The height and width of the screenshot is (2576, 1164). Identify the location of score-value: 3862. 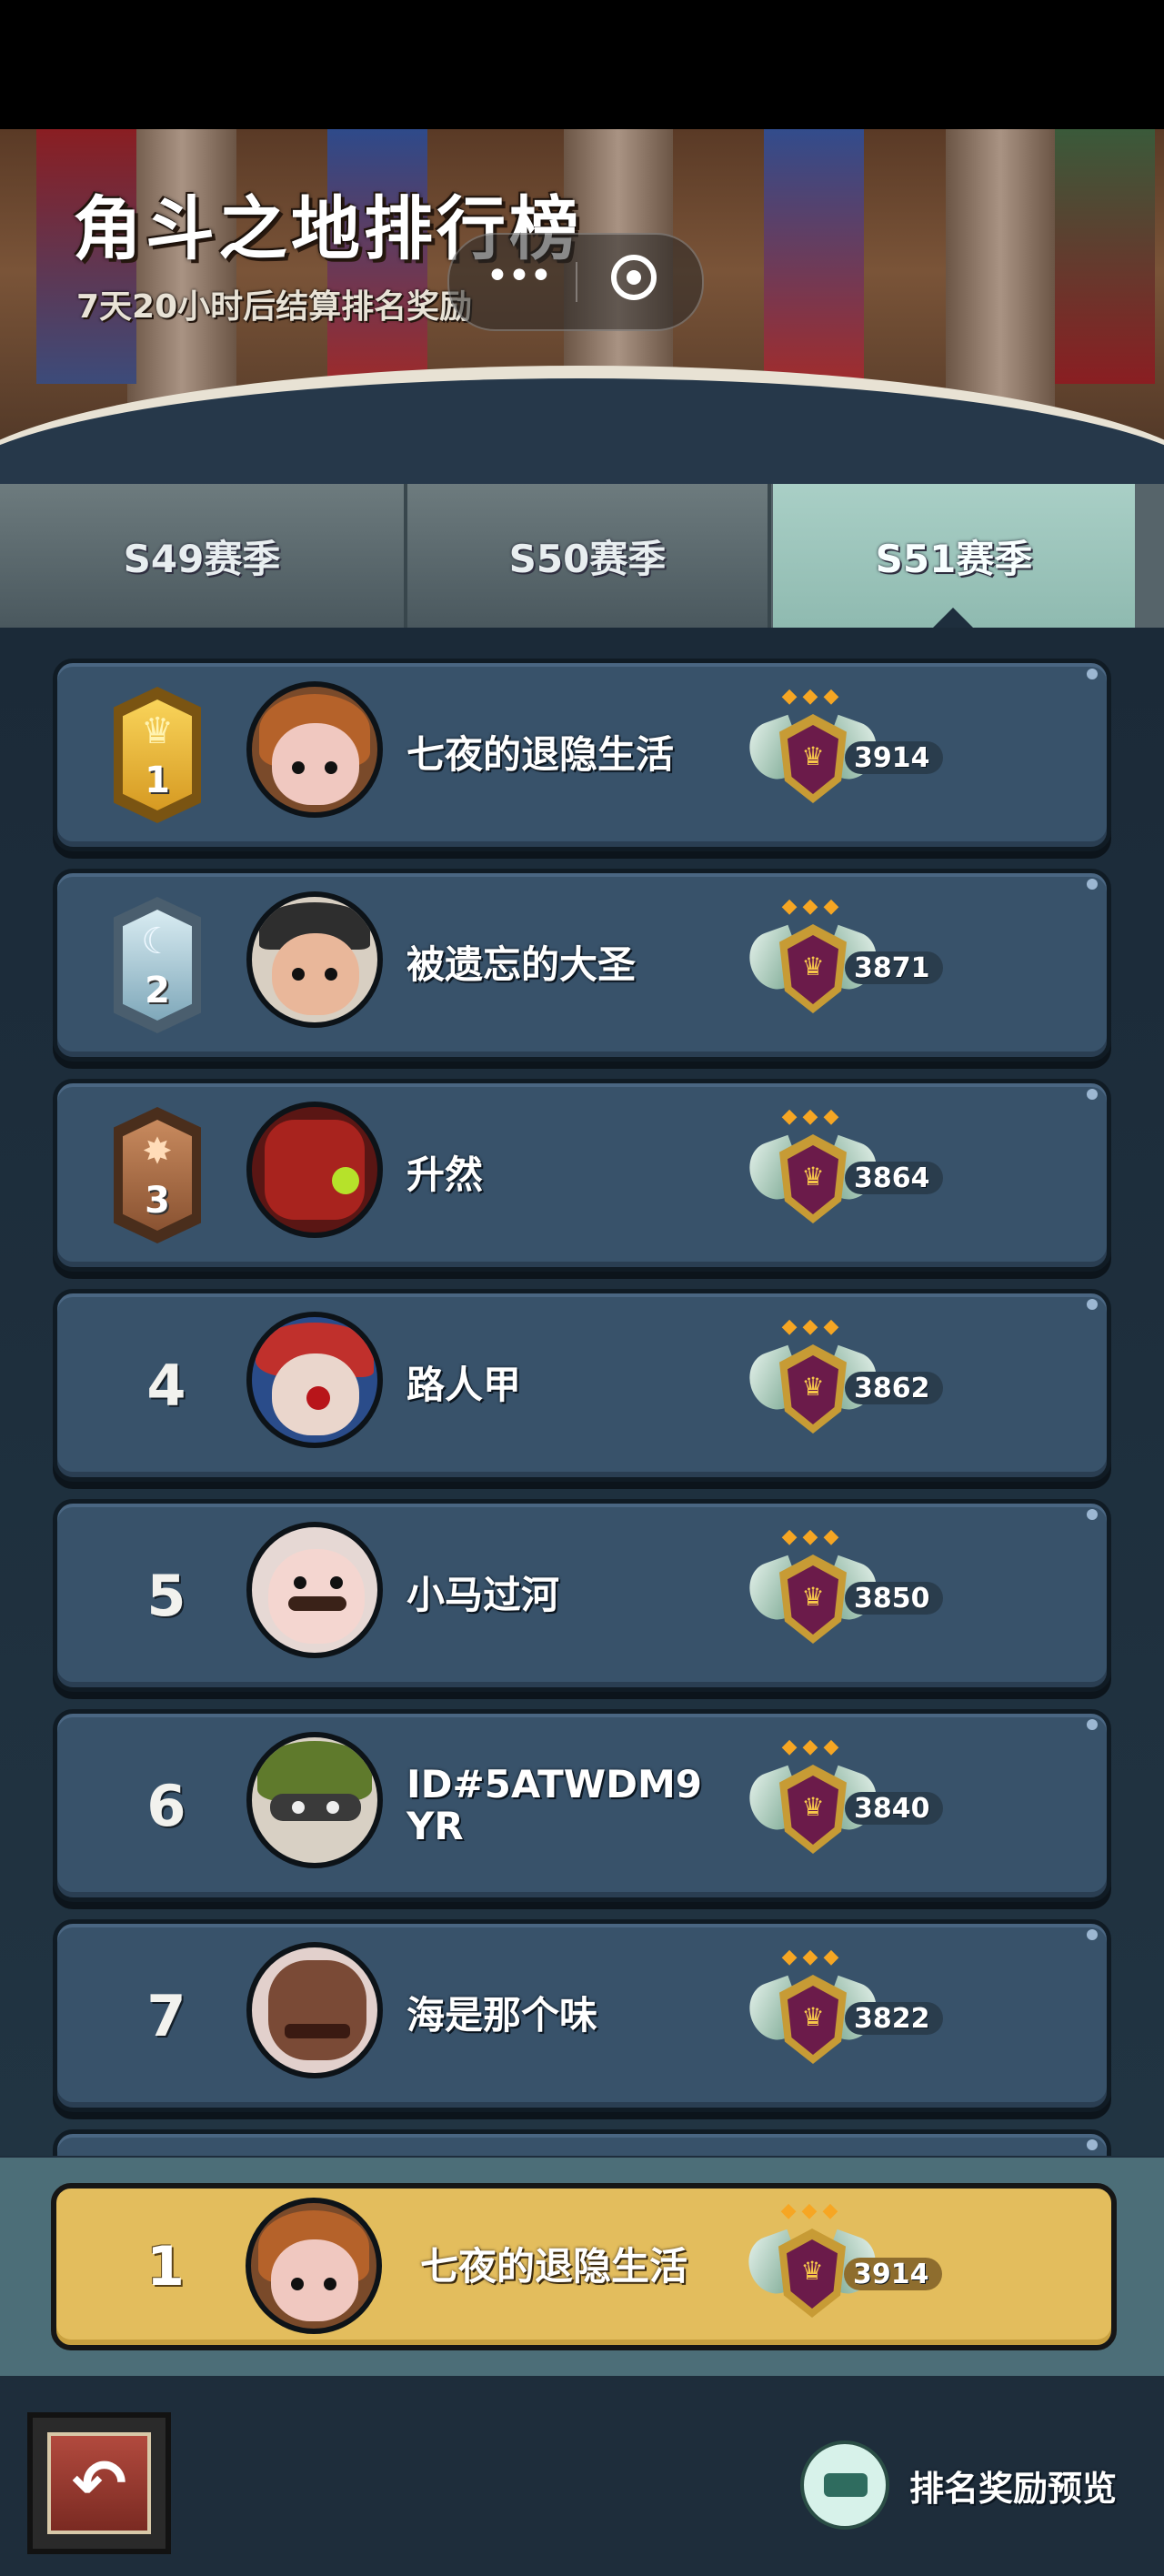
(894, 1388).